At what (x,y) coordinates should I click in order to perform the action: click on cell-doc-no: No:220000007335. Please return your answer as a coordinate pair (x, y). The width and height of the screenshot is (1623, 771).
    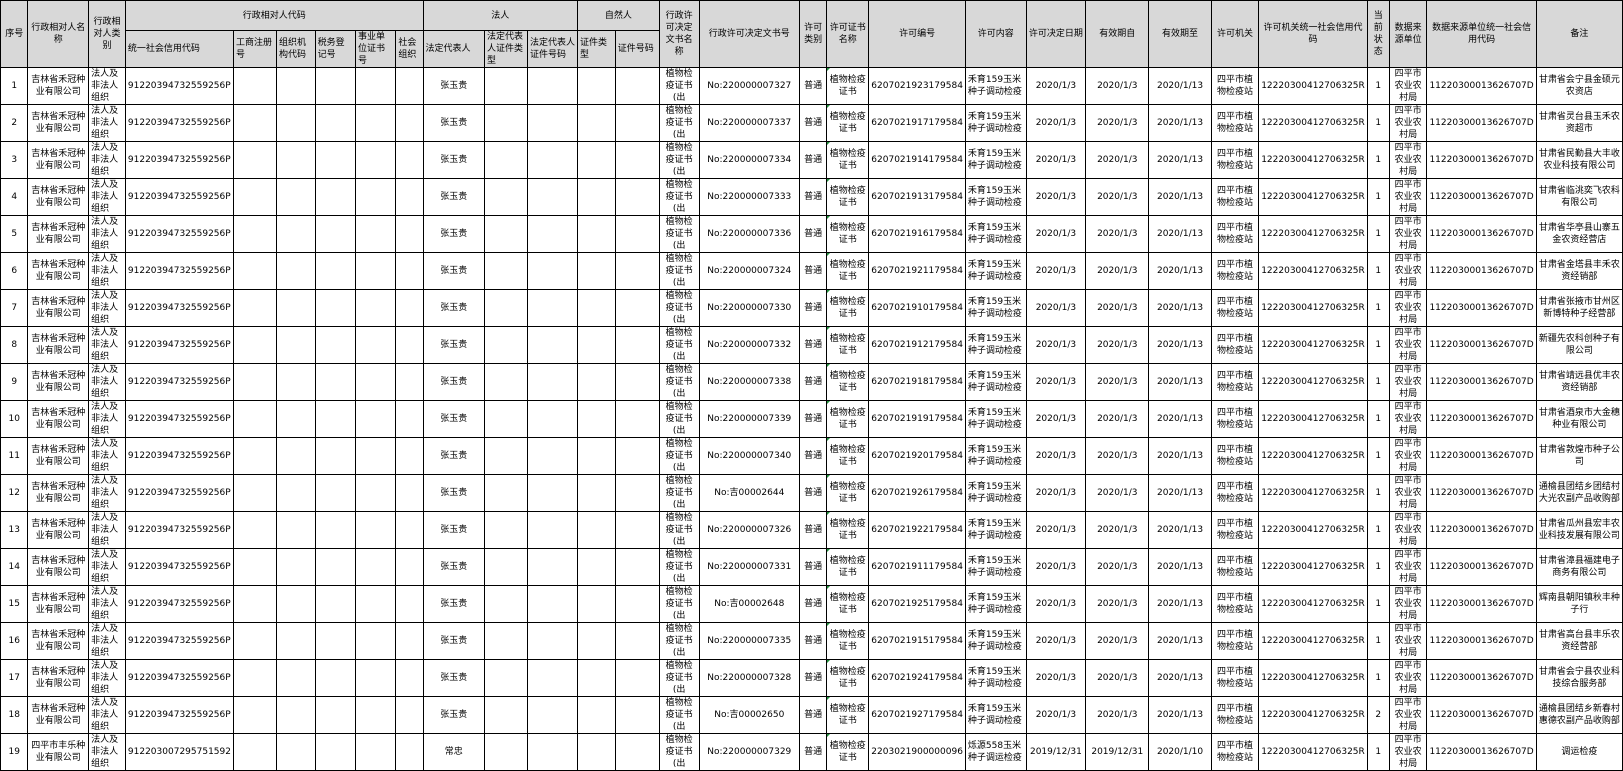
    Looking at the image, I should click on (749, 641).